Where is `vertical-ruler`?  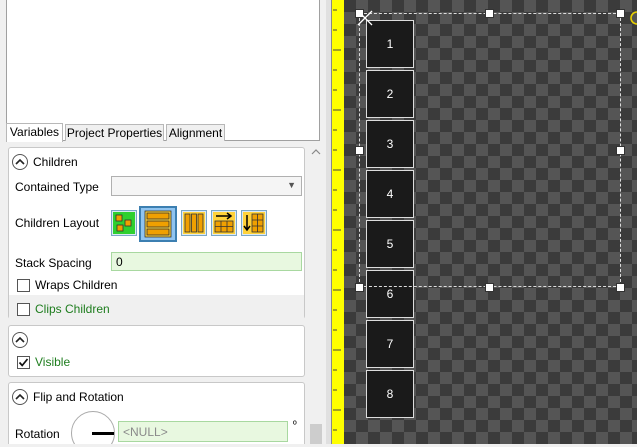
vertical-ruler is located at coordinates (337, 222).